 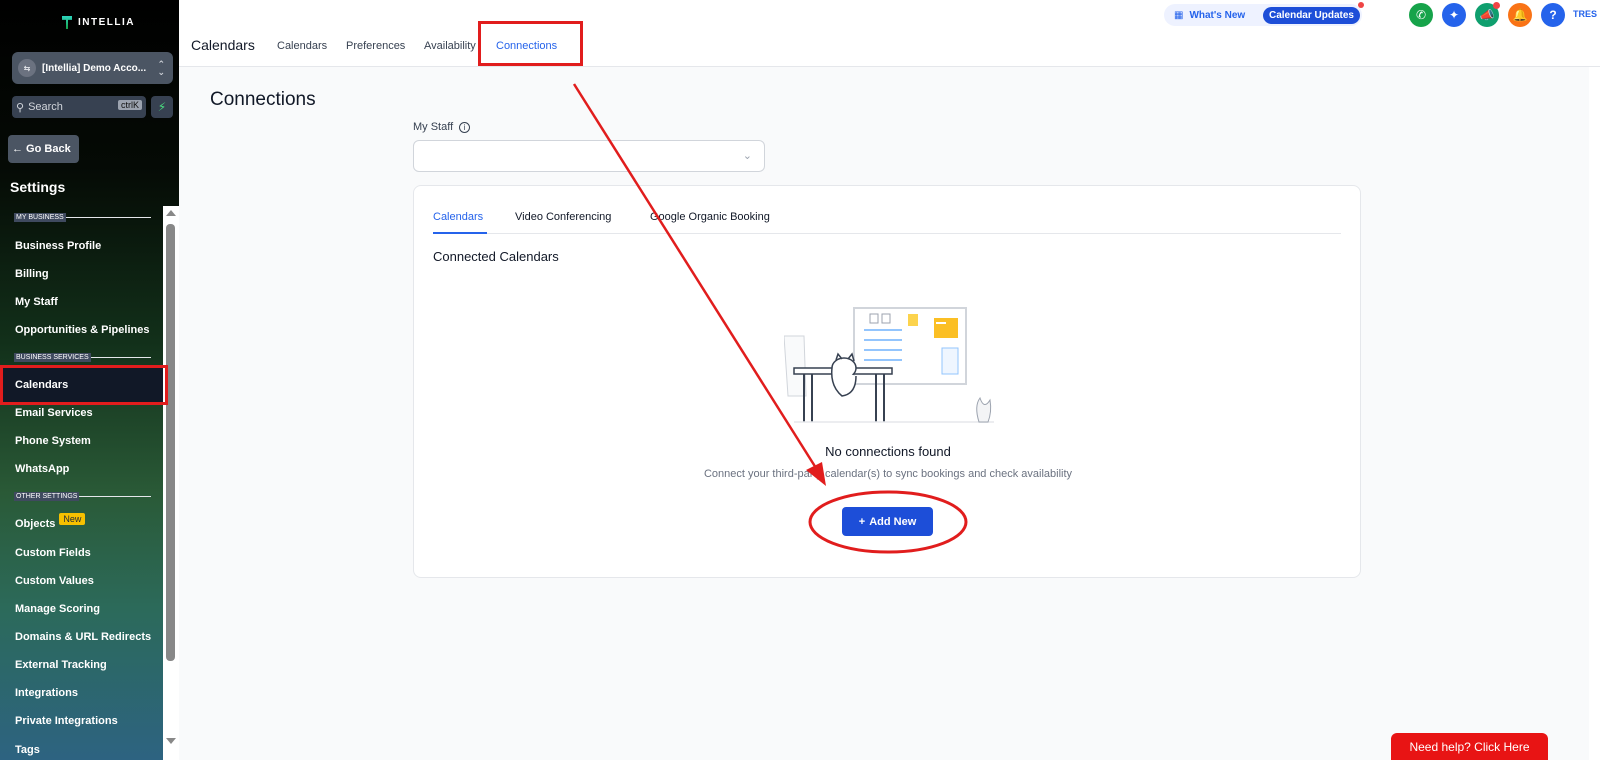 What do you see at coordinates (1594, 413) in the screenshot?
I see `page-scrollbar` at bounding box center [1594, 413].